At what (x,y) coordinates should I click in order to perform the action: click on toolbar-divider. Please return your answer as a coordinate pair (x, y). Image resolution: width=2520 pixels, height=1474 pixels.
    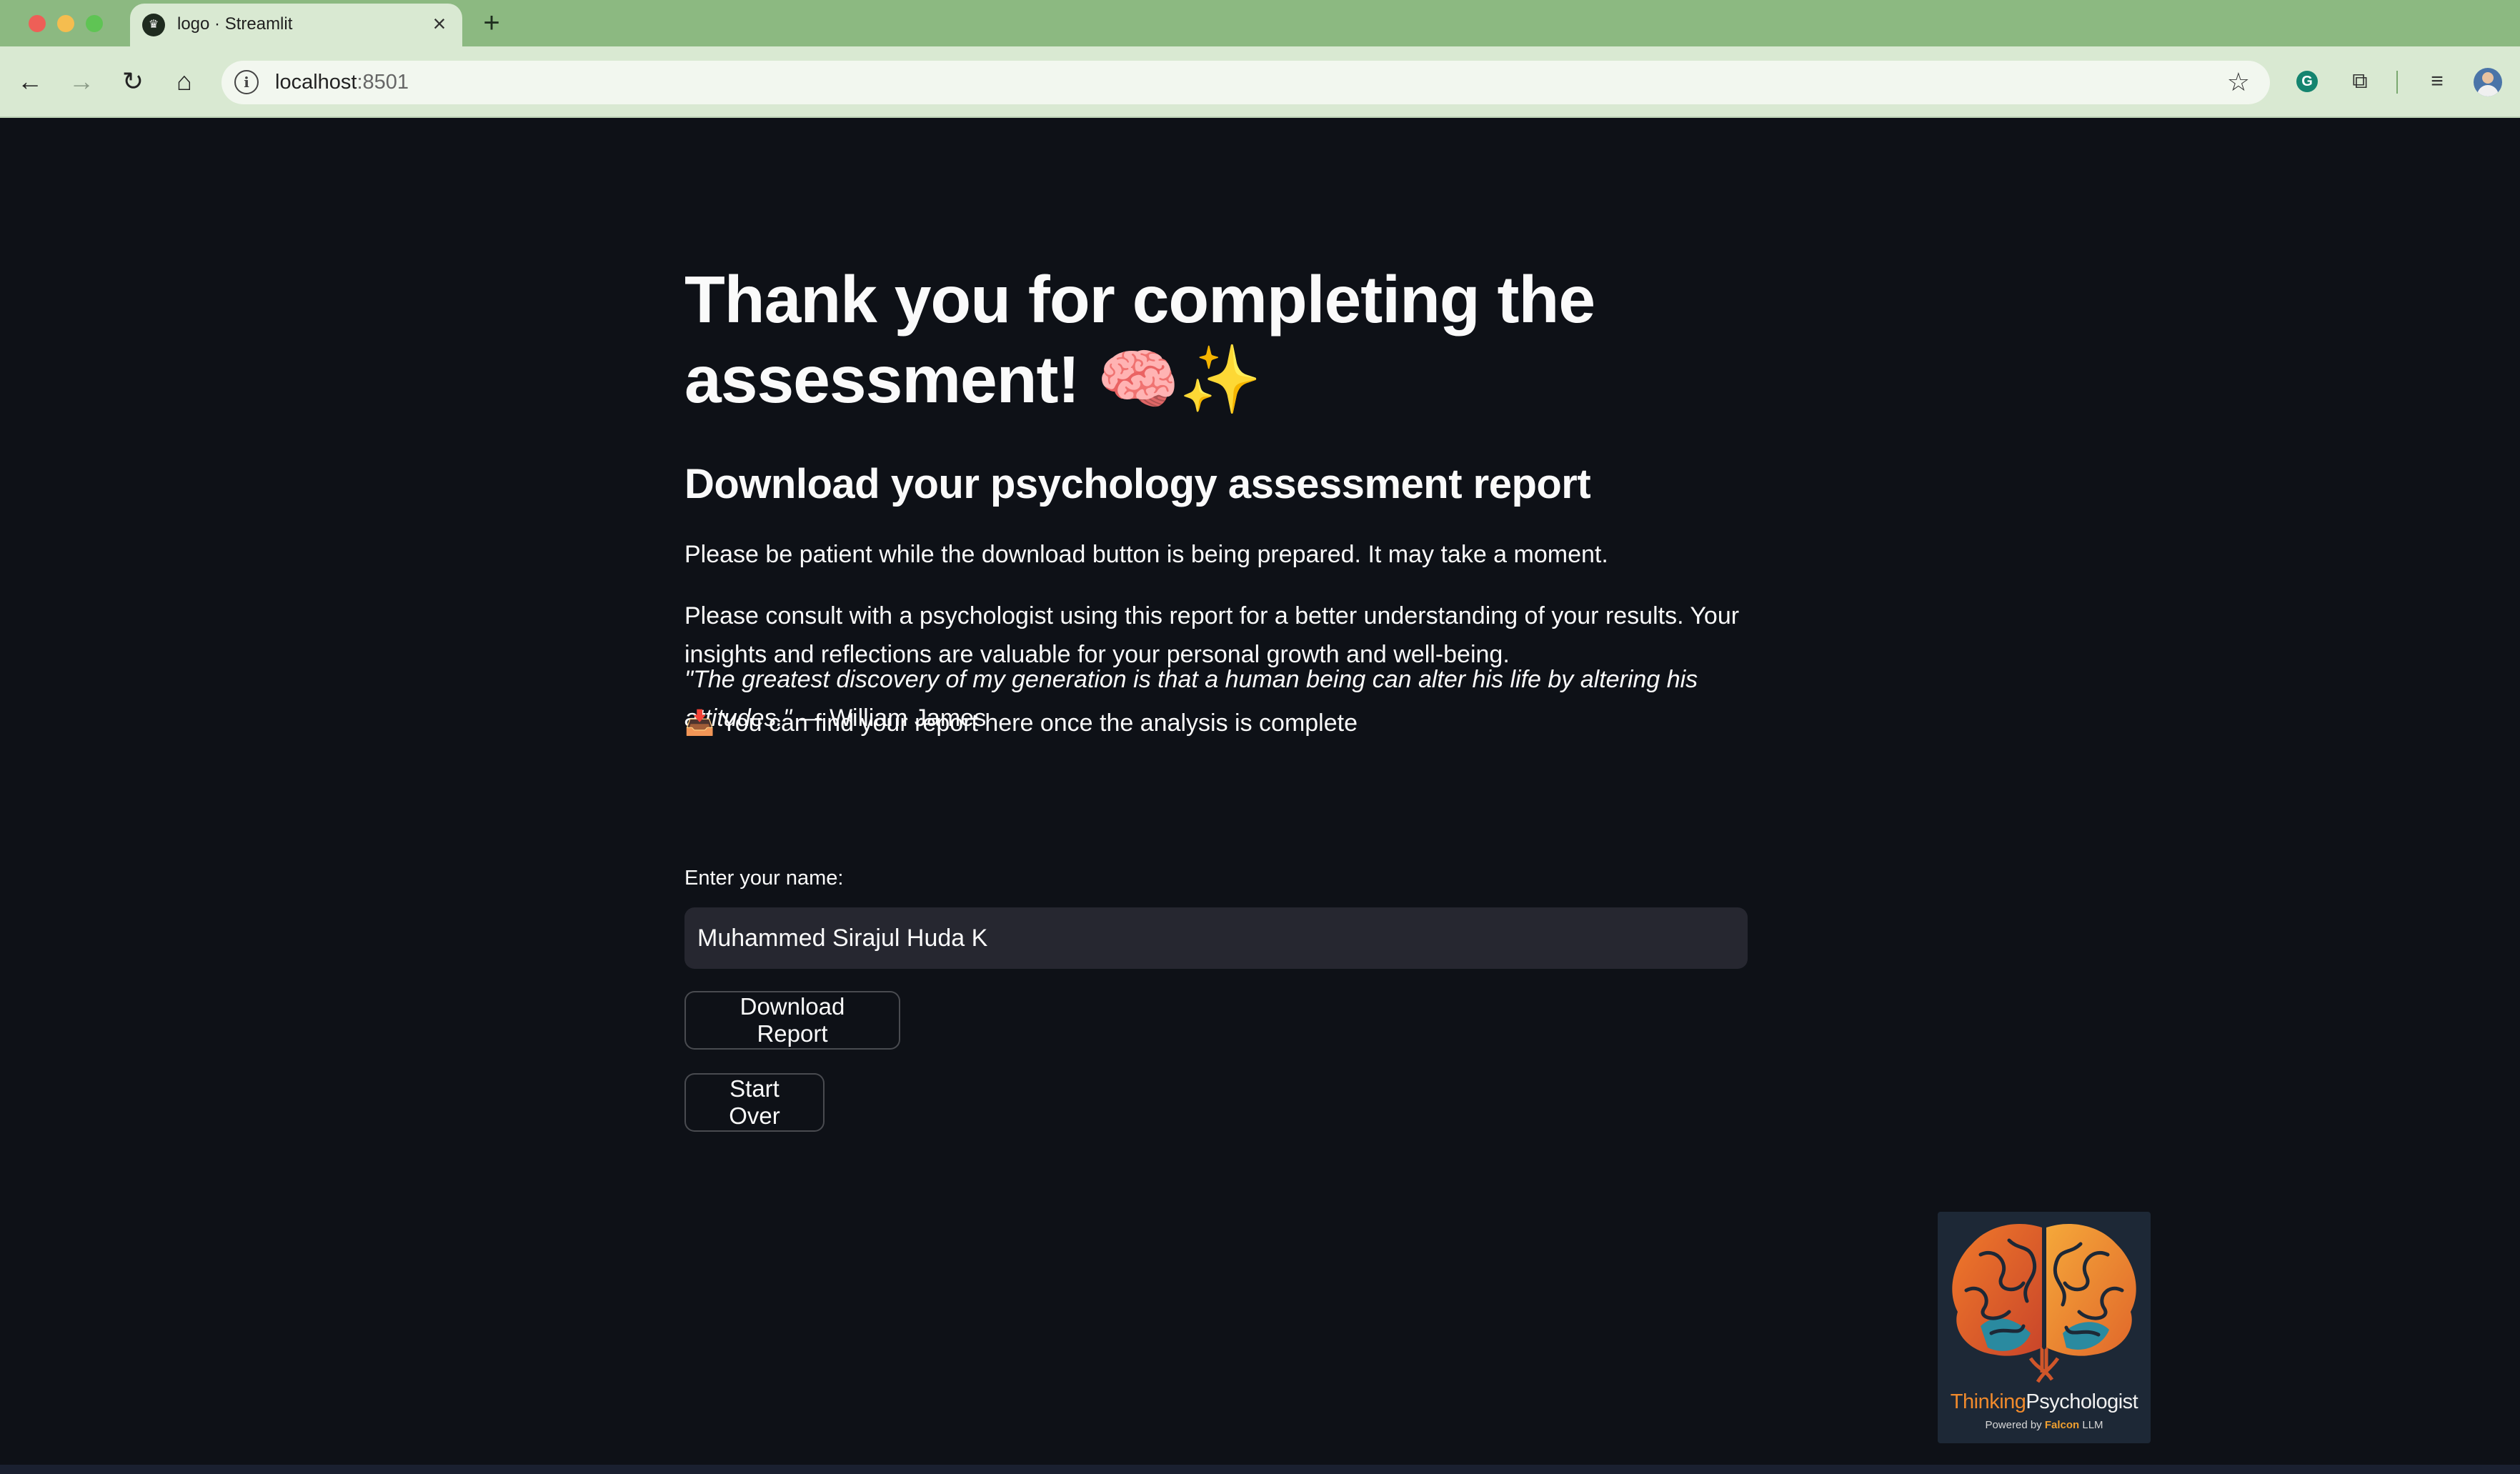
    Looking at the image, I should click on (2397, 82).